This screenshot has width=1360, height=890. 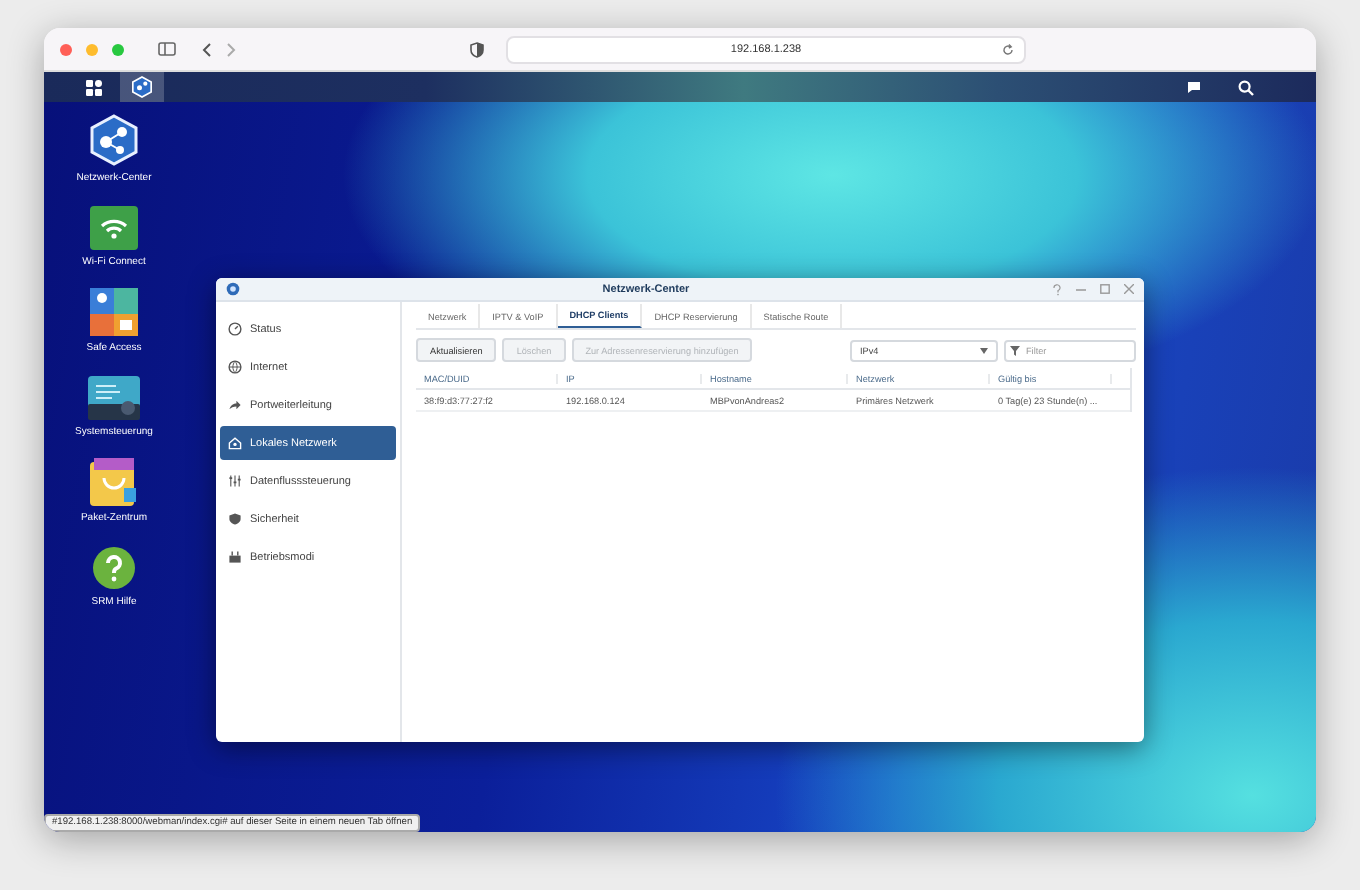 What do you see at coordinates (94, 87) in the screenshot?
I see `app-grid-icon` at bounding box center [94, 87].